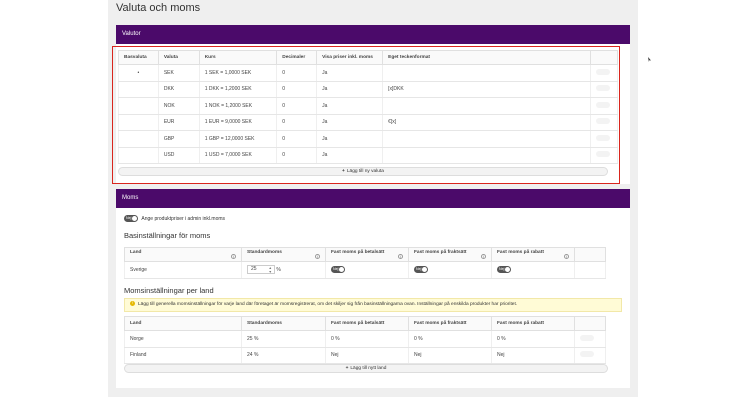 The width and height of the screenshot is (746, 419). I want to click on country-payment: 0 %, so click(367, 339).